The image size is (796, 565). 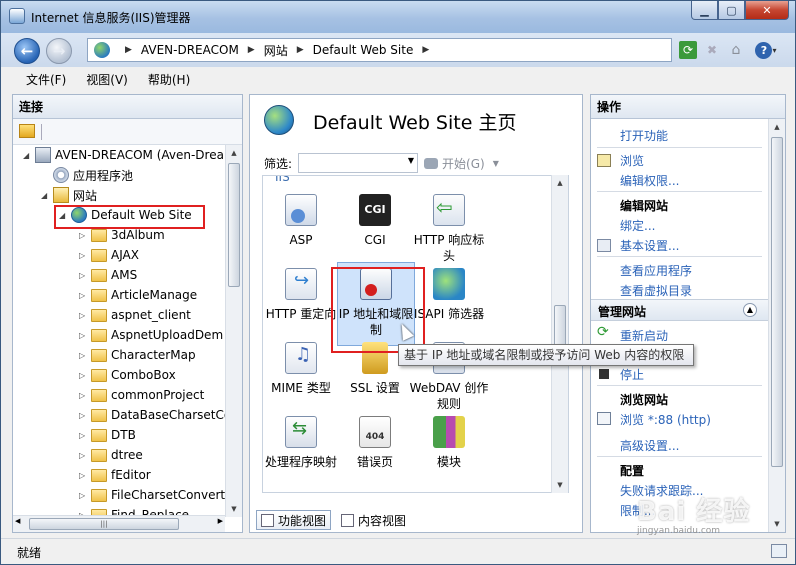 What do you see at coordinates (688, 50) in the screenshot?
I see `refresh-icon: ⟳` at bounding box center [688, 50].